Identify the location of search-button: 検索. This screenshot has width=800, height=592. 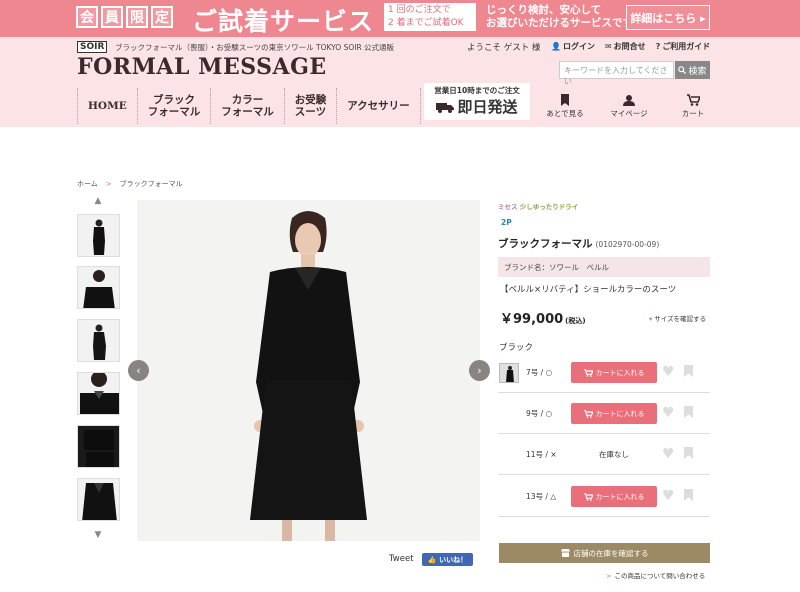
(692, 70).